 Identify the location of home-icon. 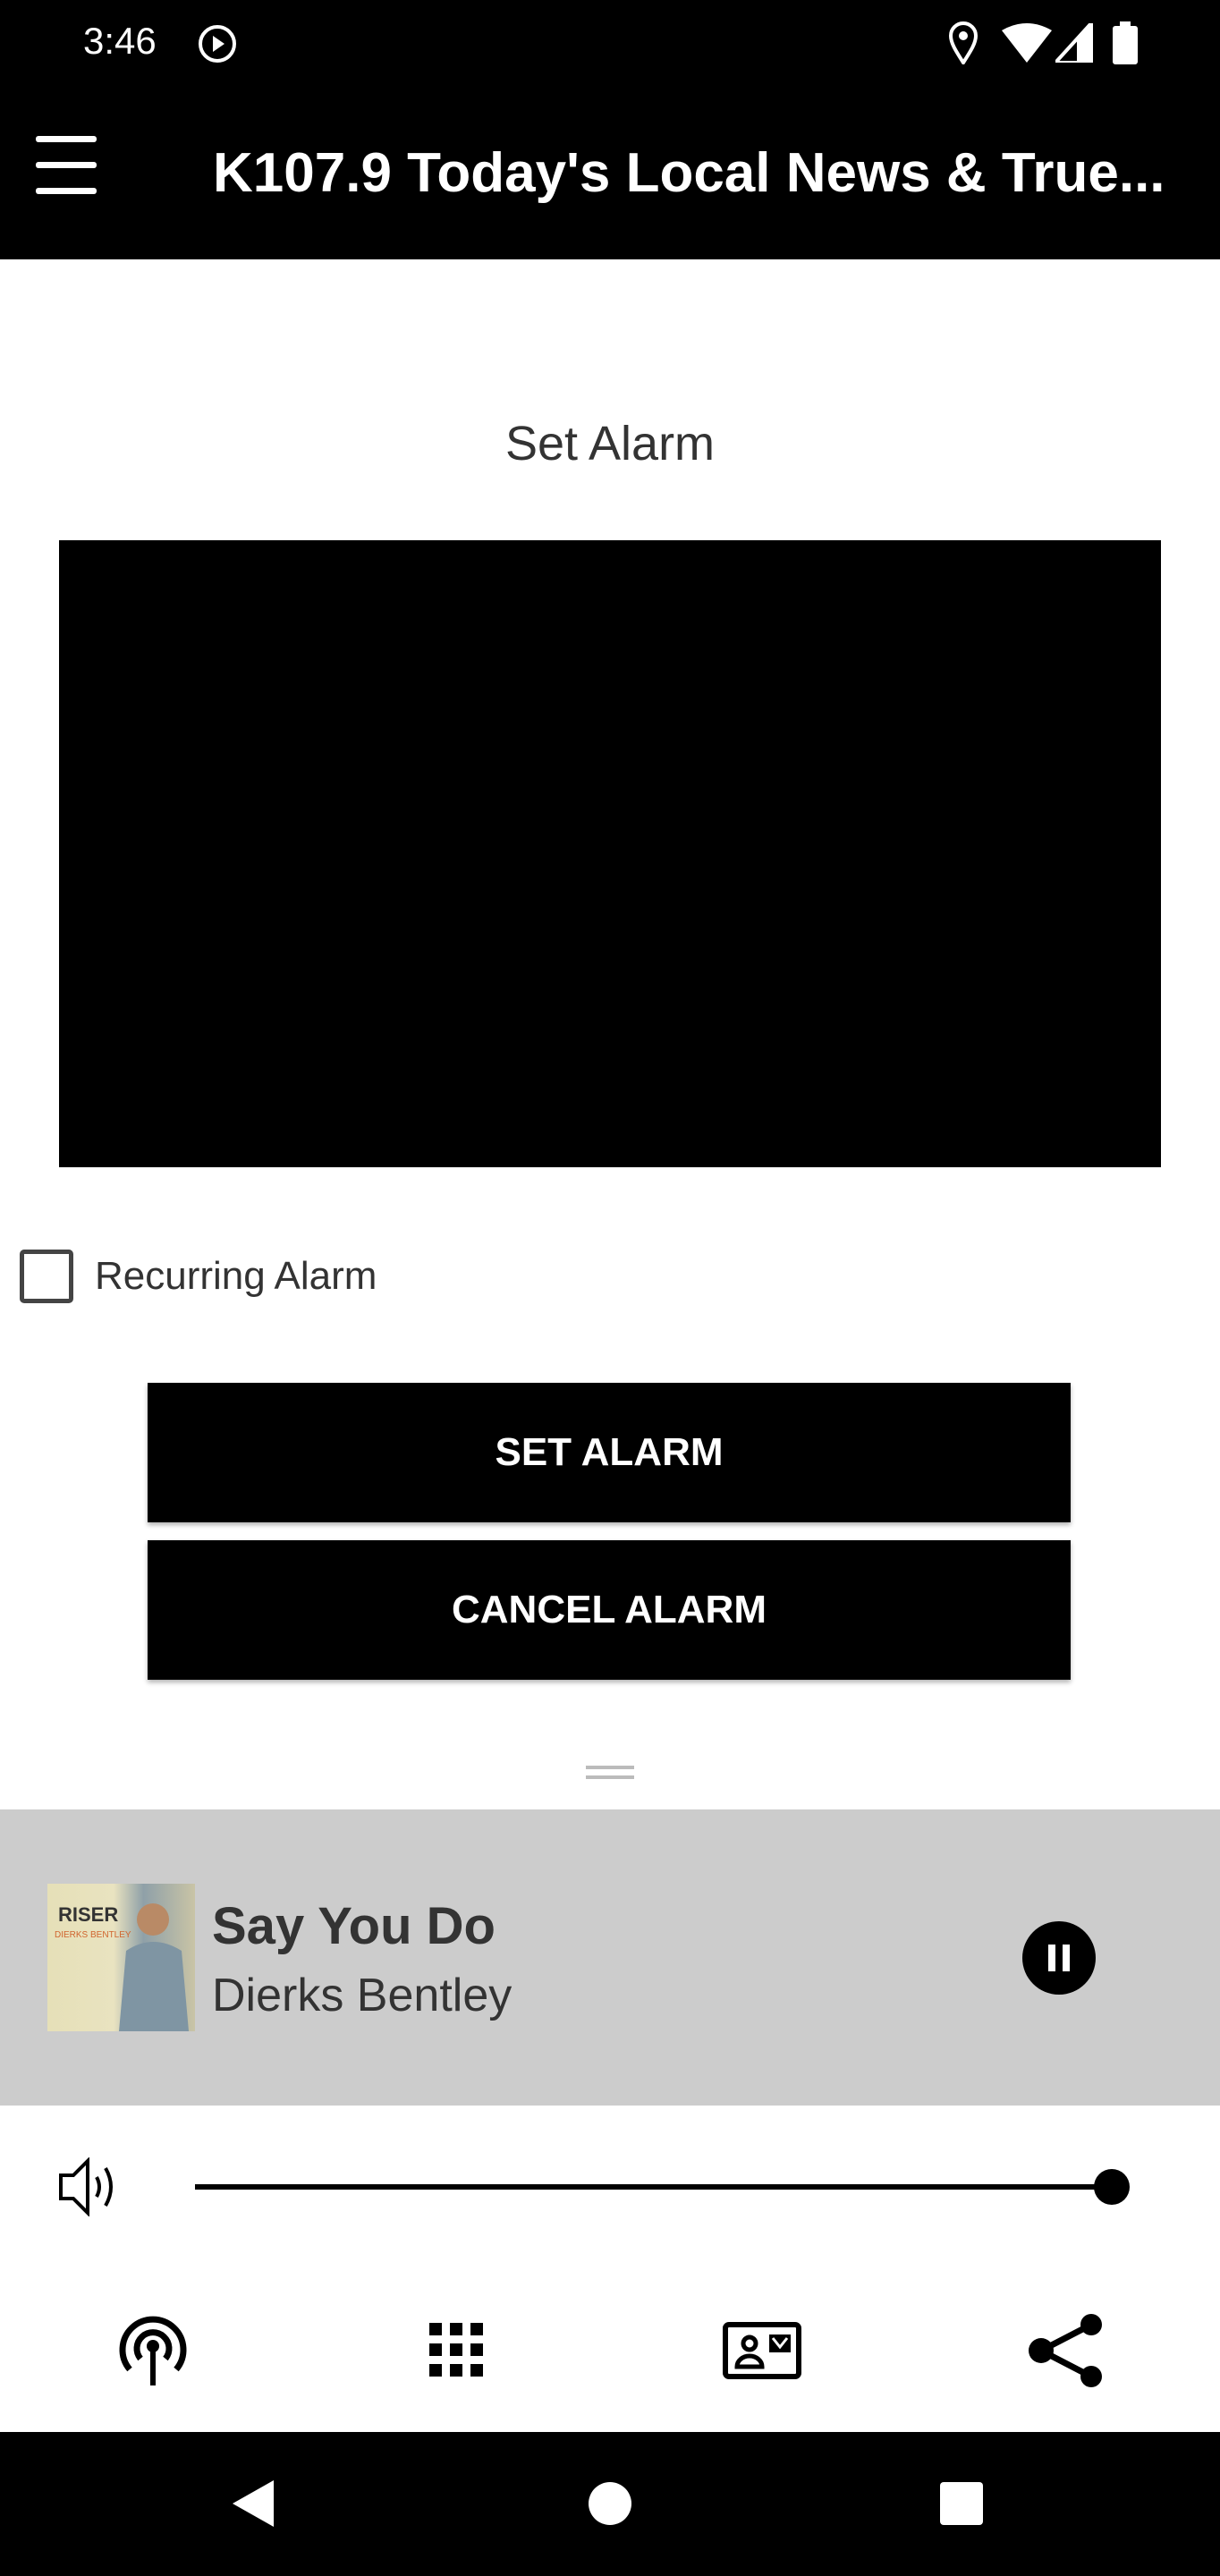
(610, 2503).